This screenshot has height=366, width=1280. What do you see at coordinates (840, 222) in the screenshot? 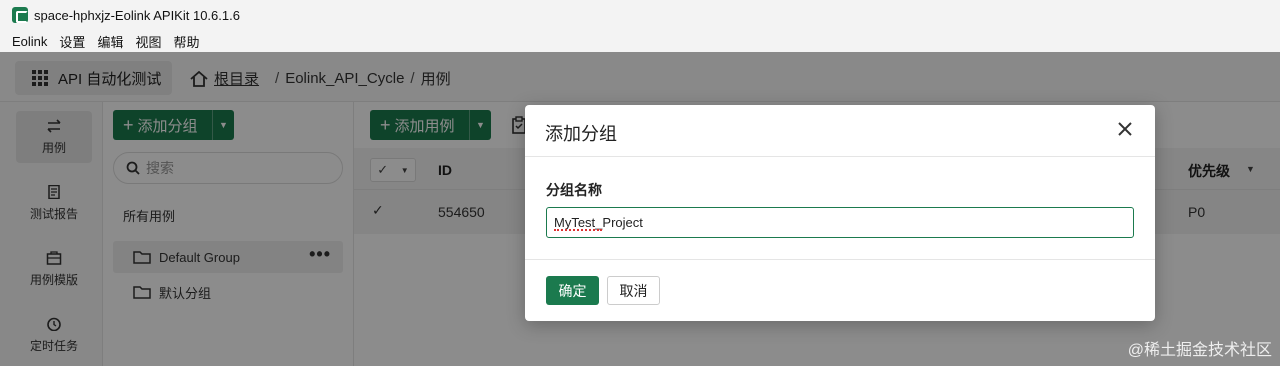
I see `group-name-input` at bounding box center [840, 222].